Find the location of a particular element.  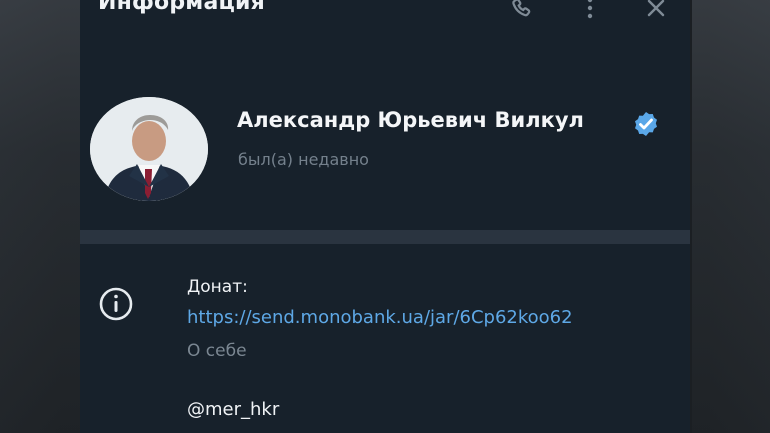

info-icon is located at coordinates (116, 304).